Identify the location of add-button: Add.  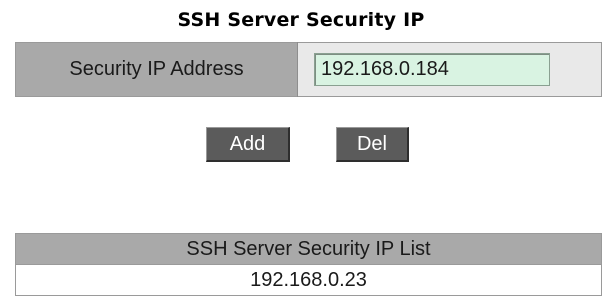
(248, 144).